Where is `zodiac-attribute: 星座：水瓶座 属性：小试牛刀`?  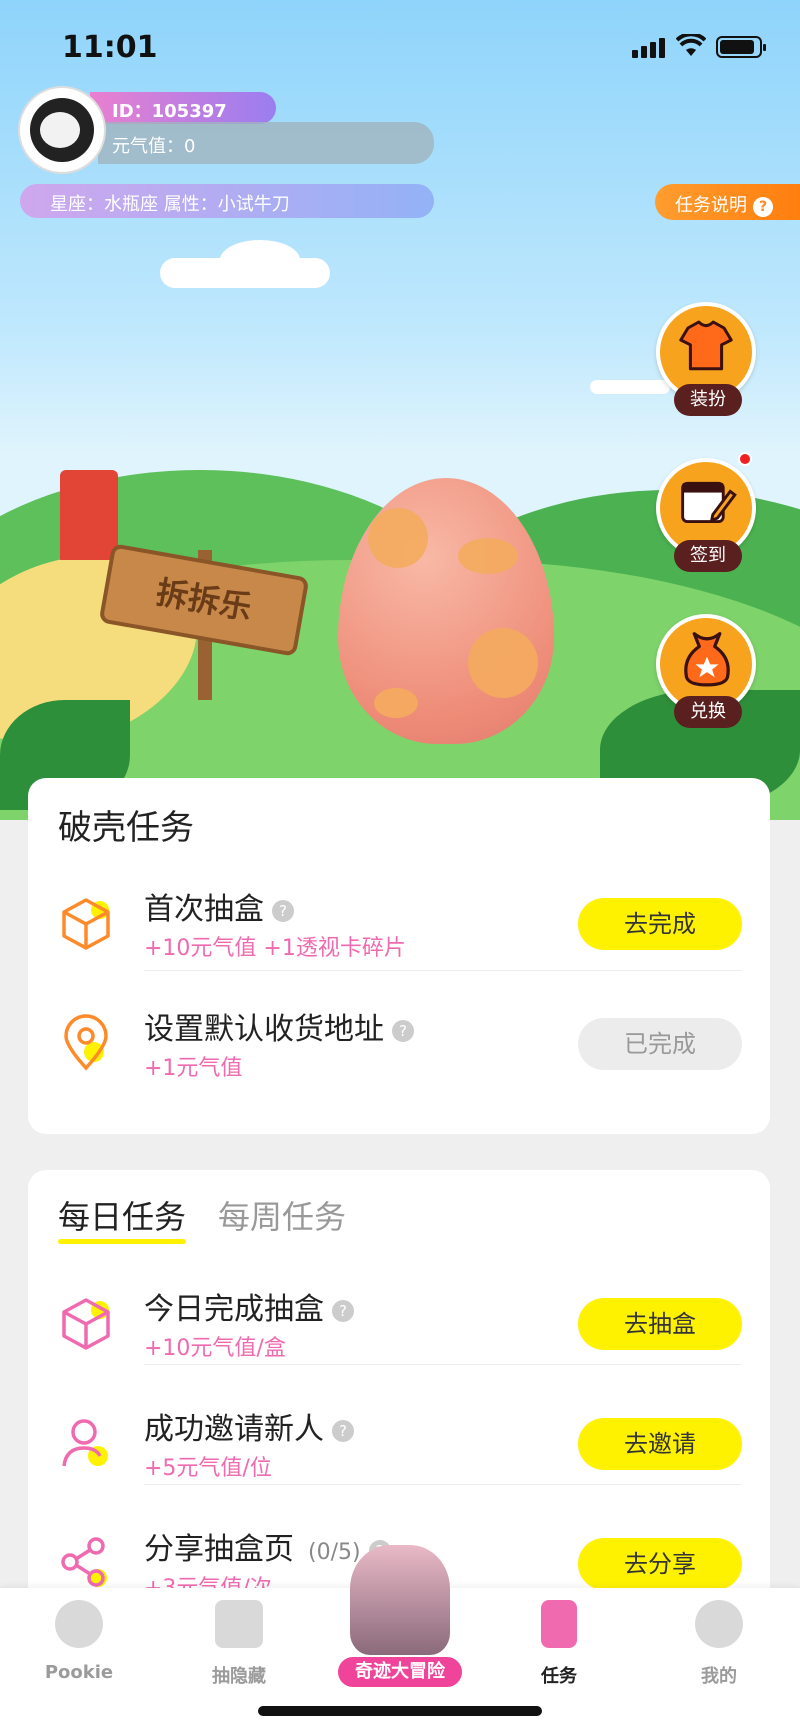 zodiac-attribute: 星座：水瓶座 属性：小试牛刀 is located at coordinates (227, 201).